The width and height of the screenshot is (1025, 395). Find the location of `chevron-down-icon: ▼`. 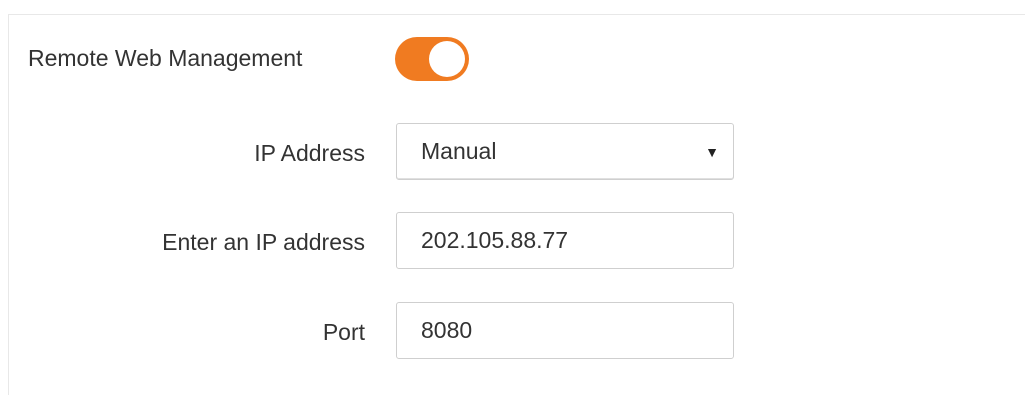

chevron-down-icon: ▼ is located at coordinates (712, 151).